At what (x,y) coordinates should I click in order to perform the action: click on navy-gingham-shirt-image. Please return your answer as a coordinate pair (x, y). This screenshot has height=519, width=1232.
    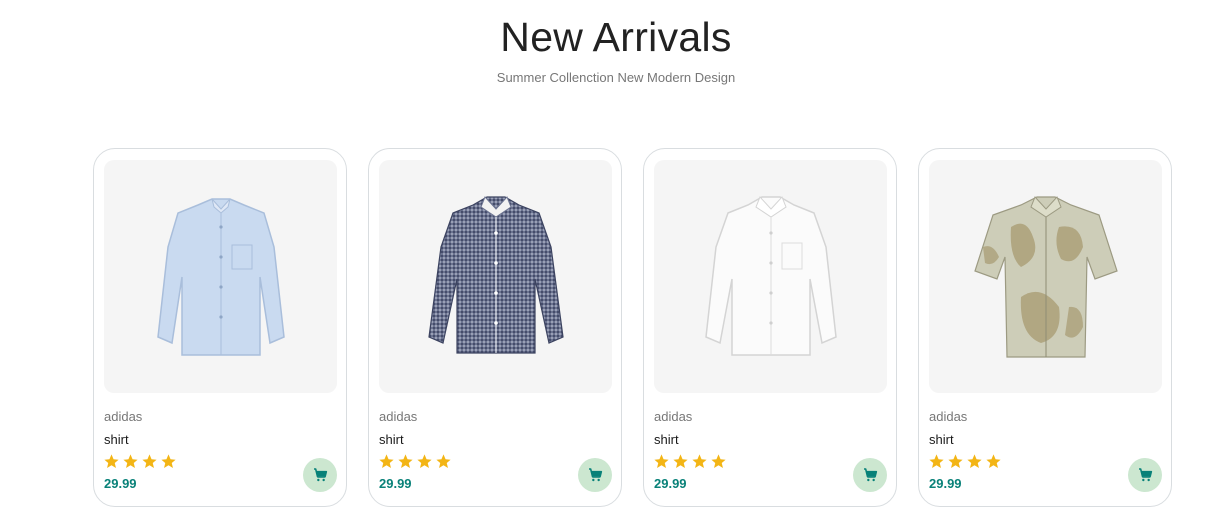
    Looking at the image, I should click on (495, 274).